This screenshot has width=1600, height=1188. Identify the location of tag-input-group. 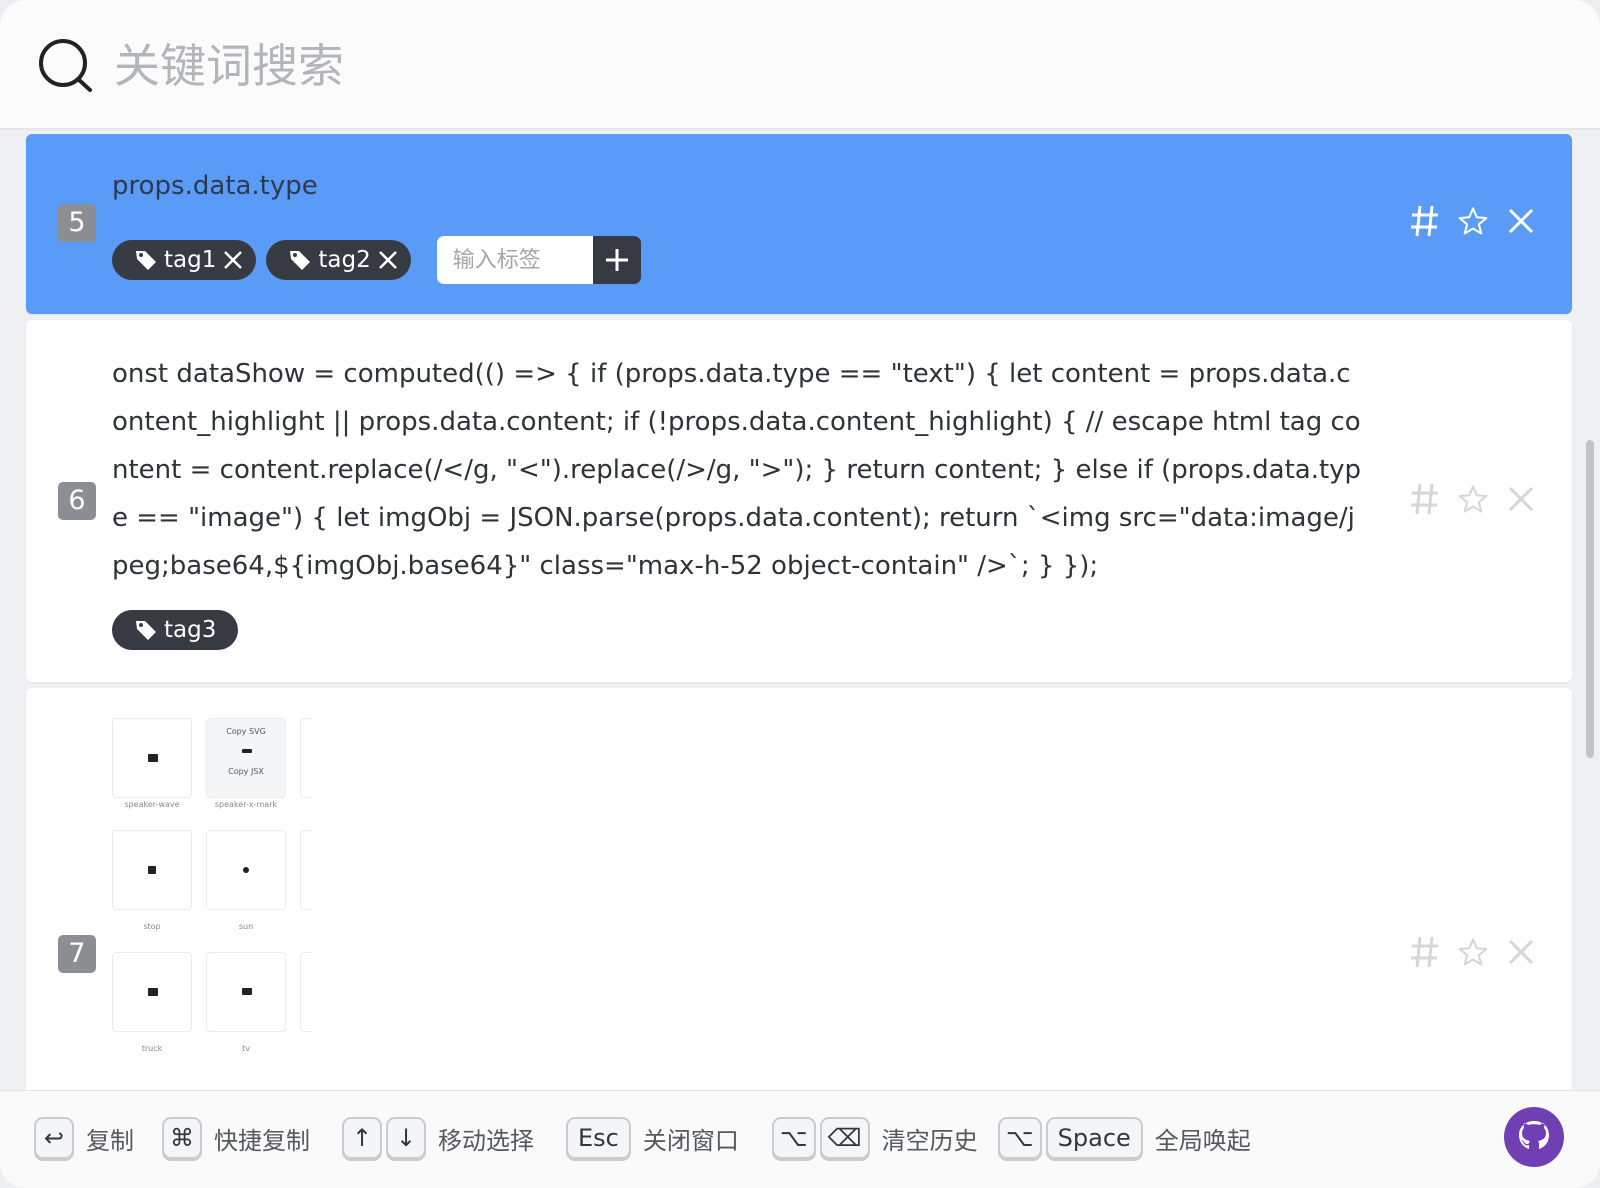
(538, 260).